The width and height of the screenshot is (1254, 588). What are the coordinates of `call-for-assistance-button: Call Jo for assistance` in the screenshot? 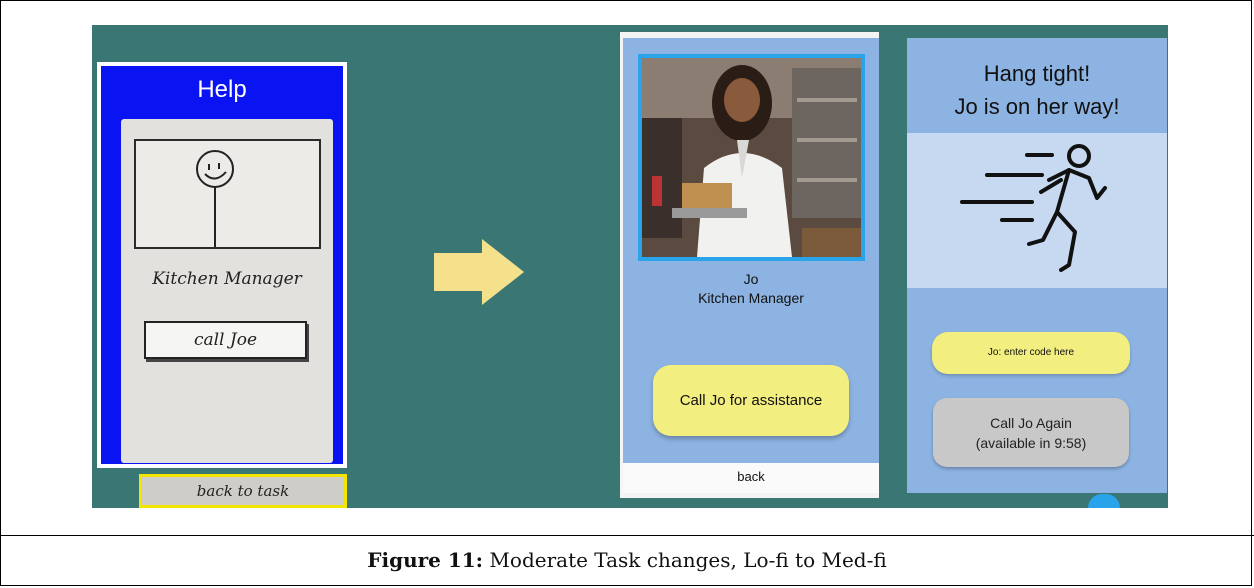 It's located at (751, 400).